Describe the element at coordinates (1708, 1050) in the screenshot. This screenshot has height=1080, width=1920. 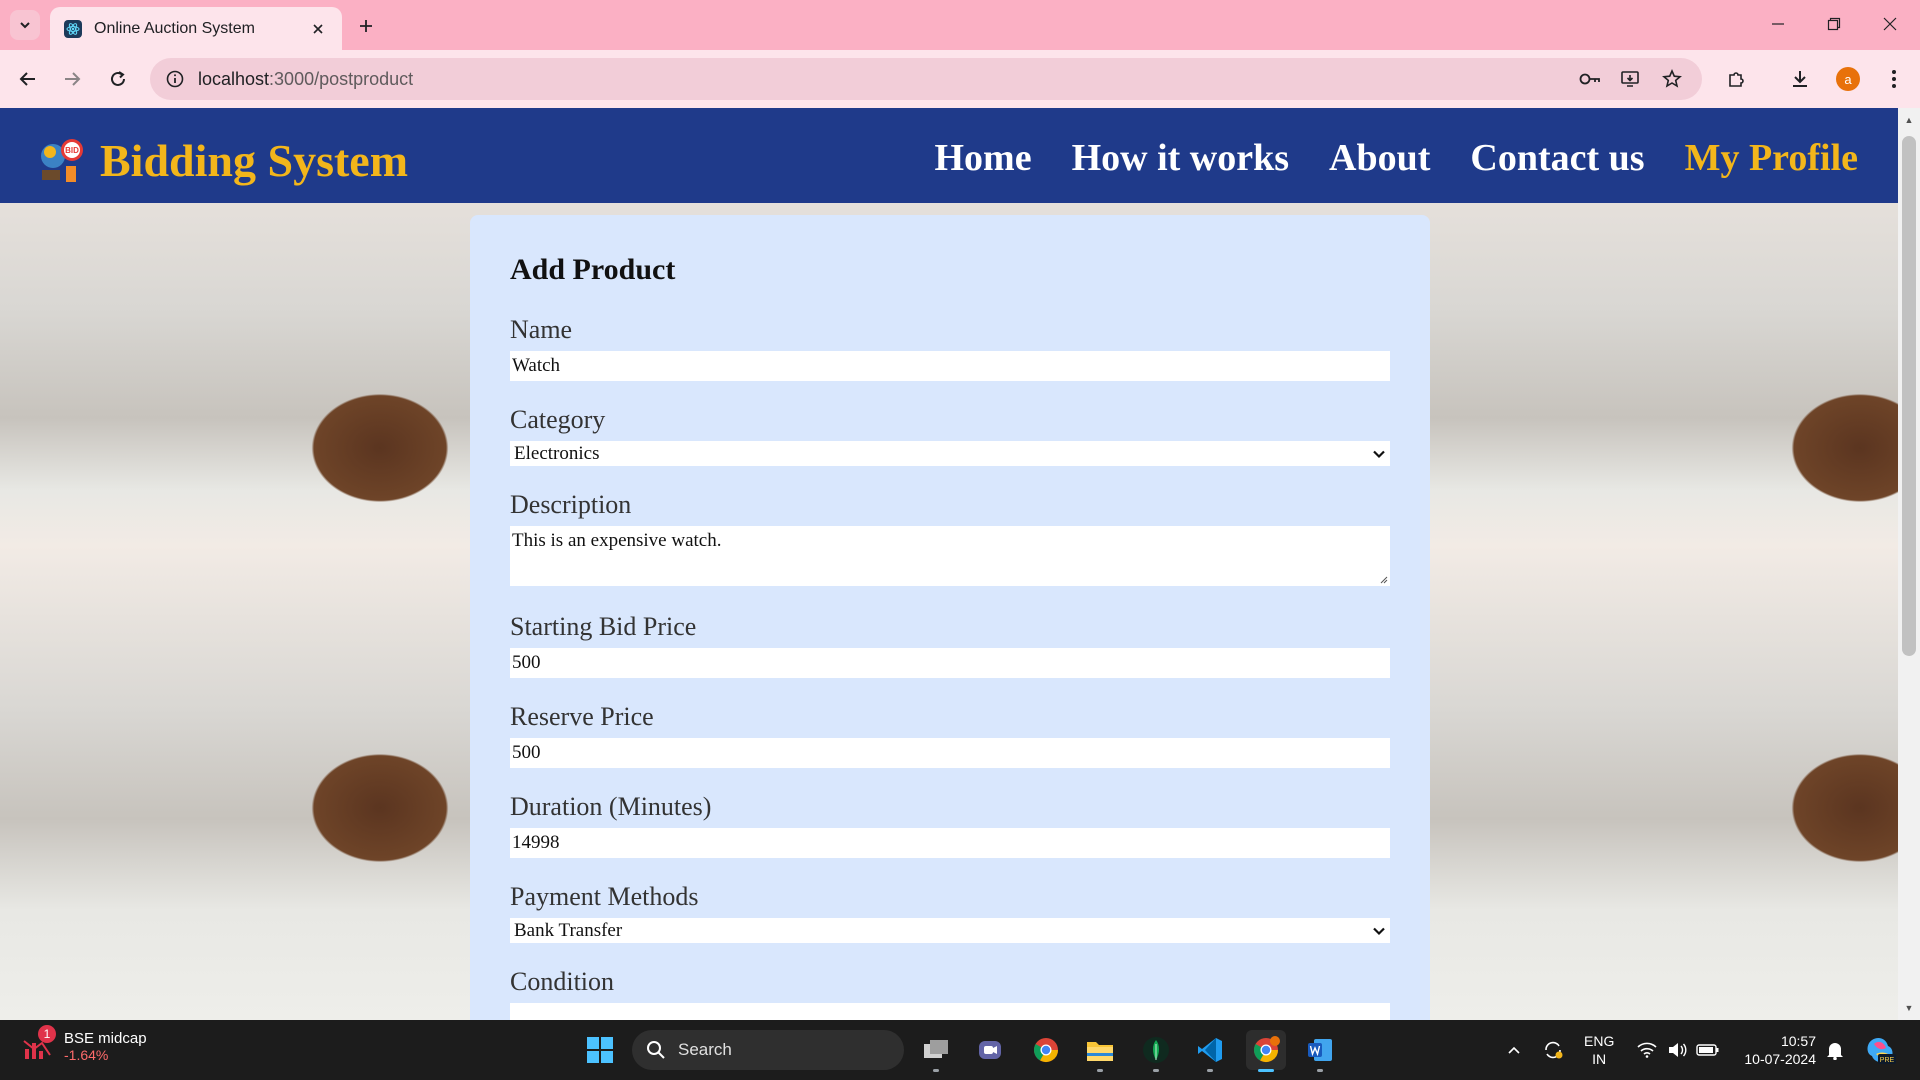
I see `battery-icon` at that location.